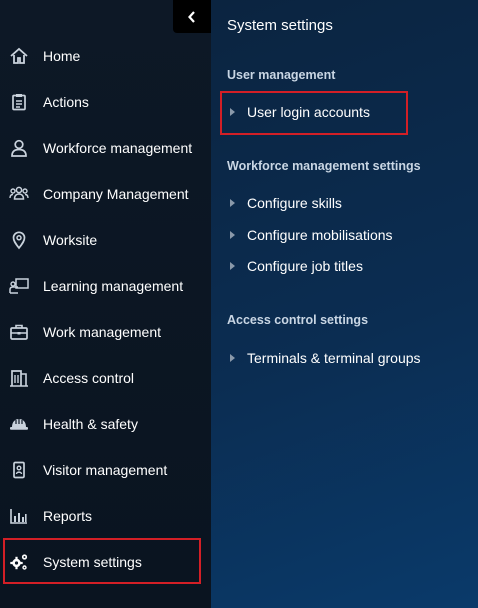 This screenshot has height=608, width=478. I want to click on user-icon, so click(19, 148).